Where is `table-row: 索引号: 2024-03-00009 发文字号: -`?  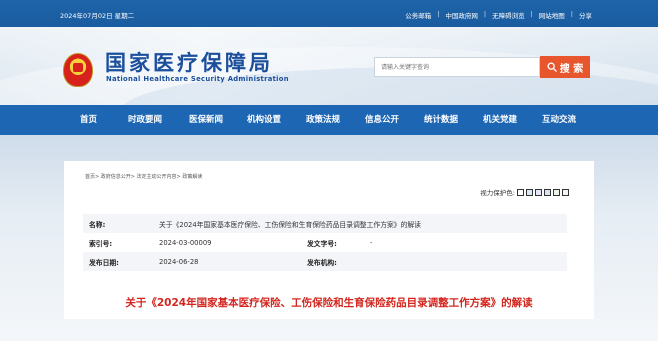 table-row: 索引号: 2024-03-00009 发文字号: - is located at coordinates (325, 242).